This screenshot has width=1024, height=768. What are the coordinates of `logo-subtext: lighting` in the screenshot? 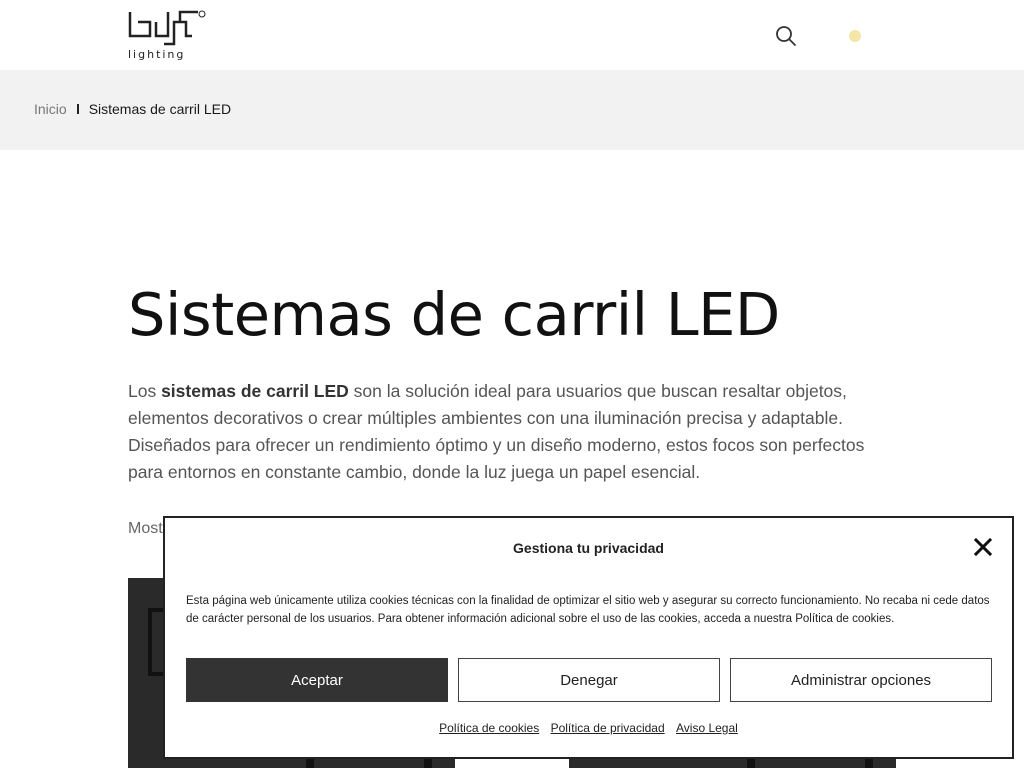 It's located at (157, 54).